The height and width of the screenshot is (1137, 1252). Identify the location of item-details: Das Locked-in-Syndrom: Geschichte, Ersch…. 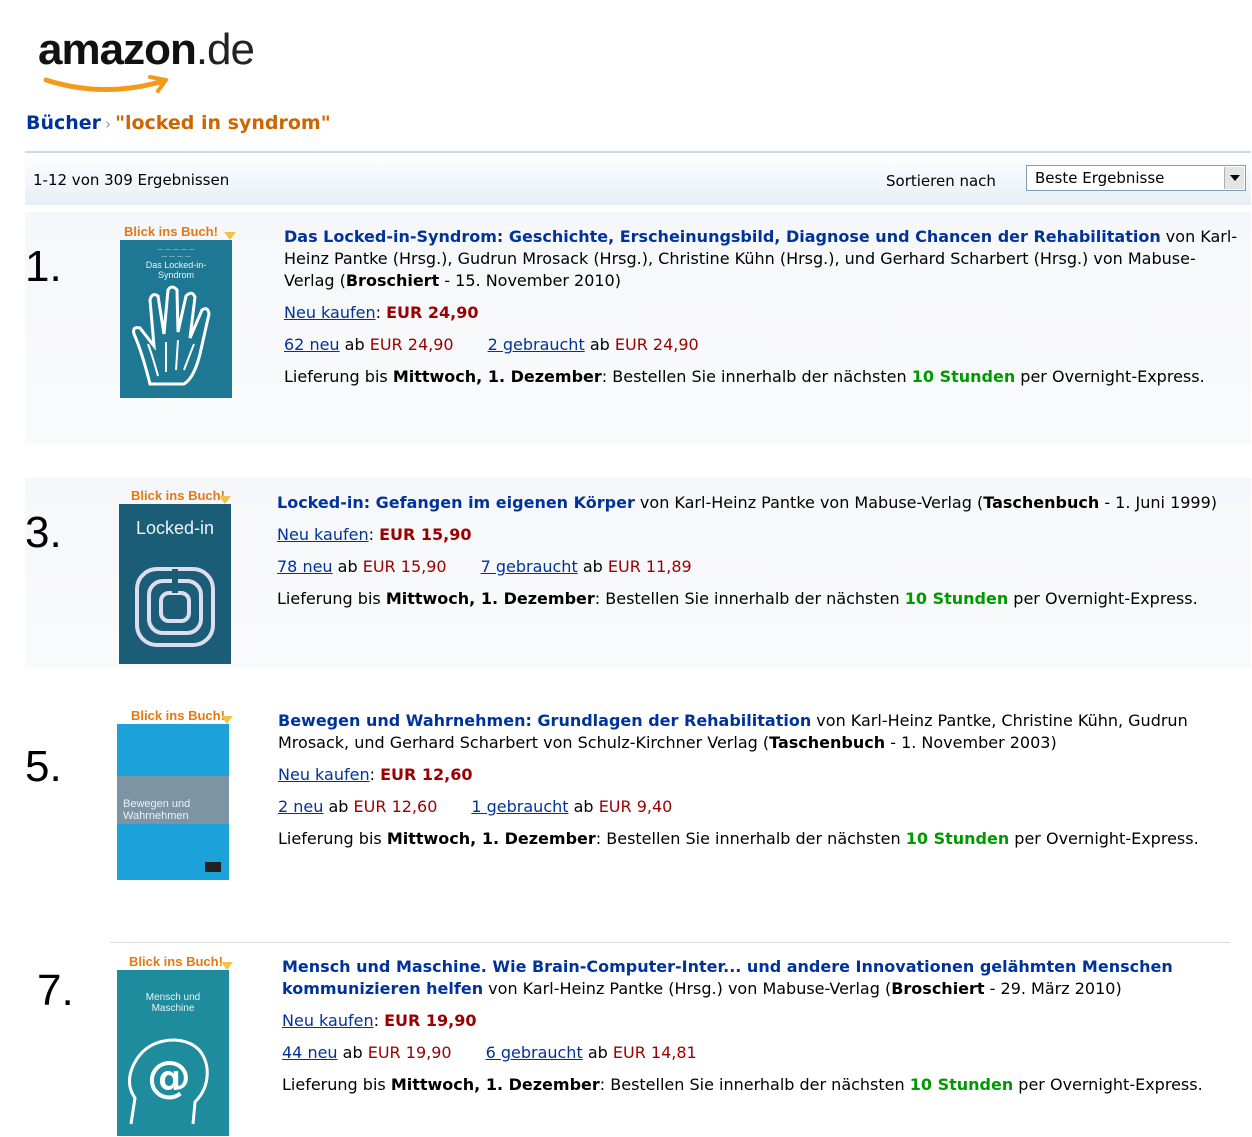
(761, 307).